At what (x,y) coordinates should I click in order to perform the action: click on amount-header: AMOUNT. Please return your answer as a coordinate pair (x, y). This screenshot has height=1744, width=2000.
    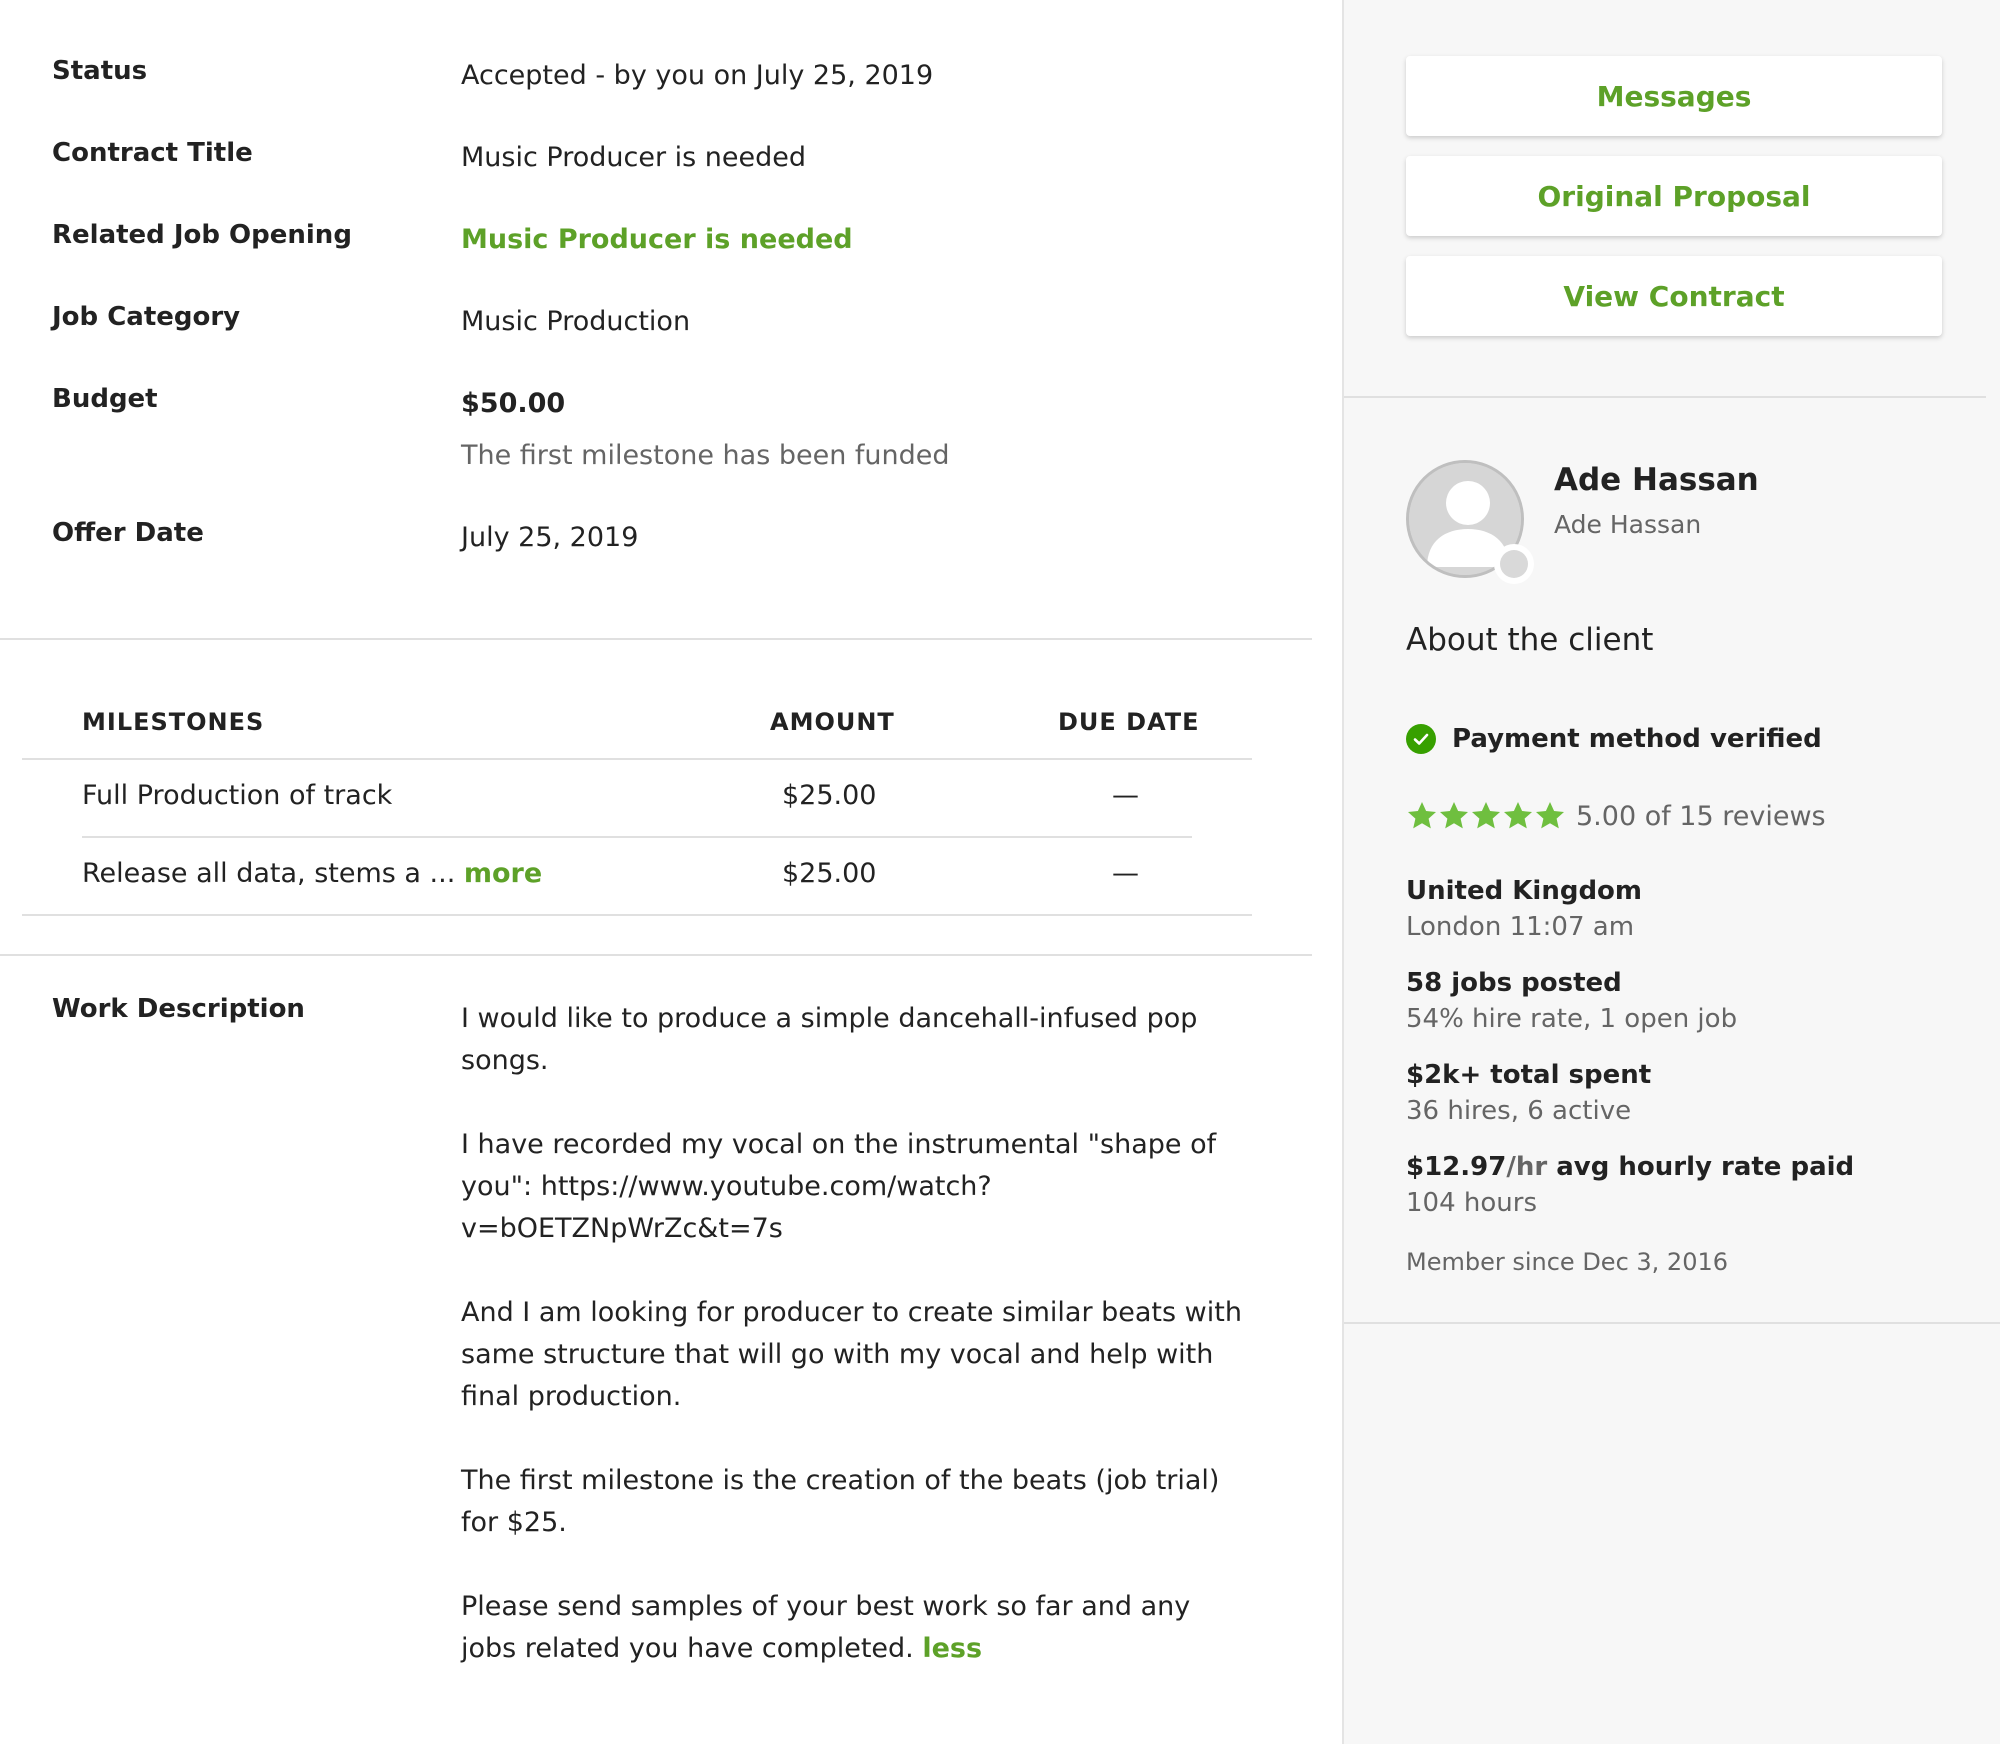
    Looking at the image, I should click on (832, 722).